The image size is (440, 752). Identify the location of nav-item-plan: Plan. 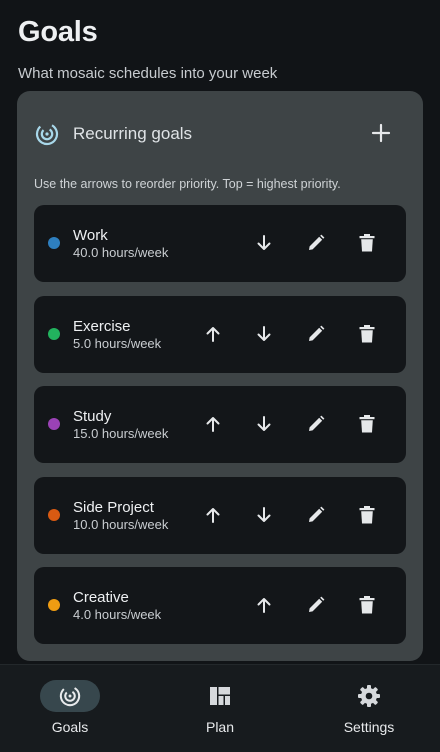
(220, 708).